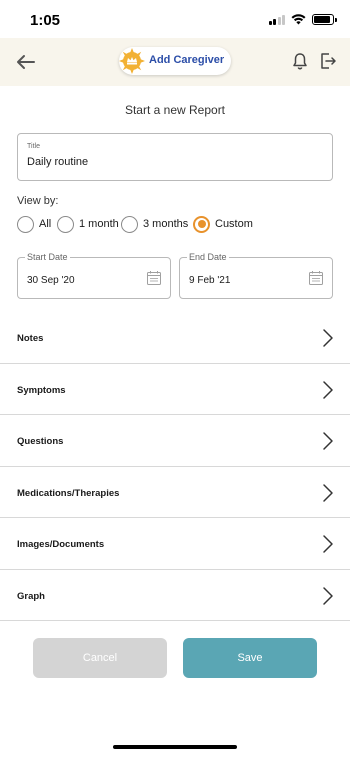 This screenshot has height=757, width=350. Describe the element at coordinates (166, 224) in the screenshot. I see `radio-label: 3 months` at that location.